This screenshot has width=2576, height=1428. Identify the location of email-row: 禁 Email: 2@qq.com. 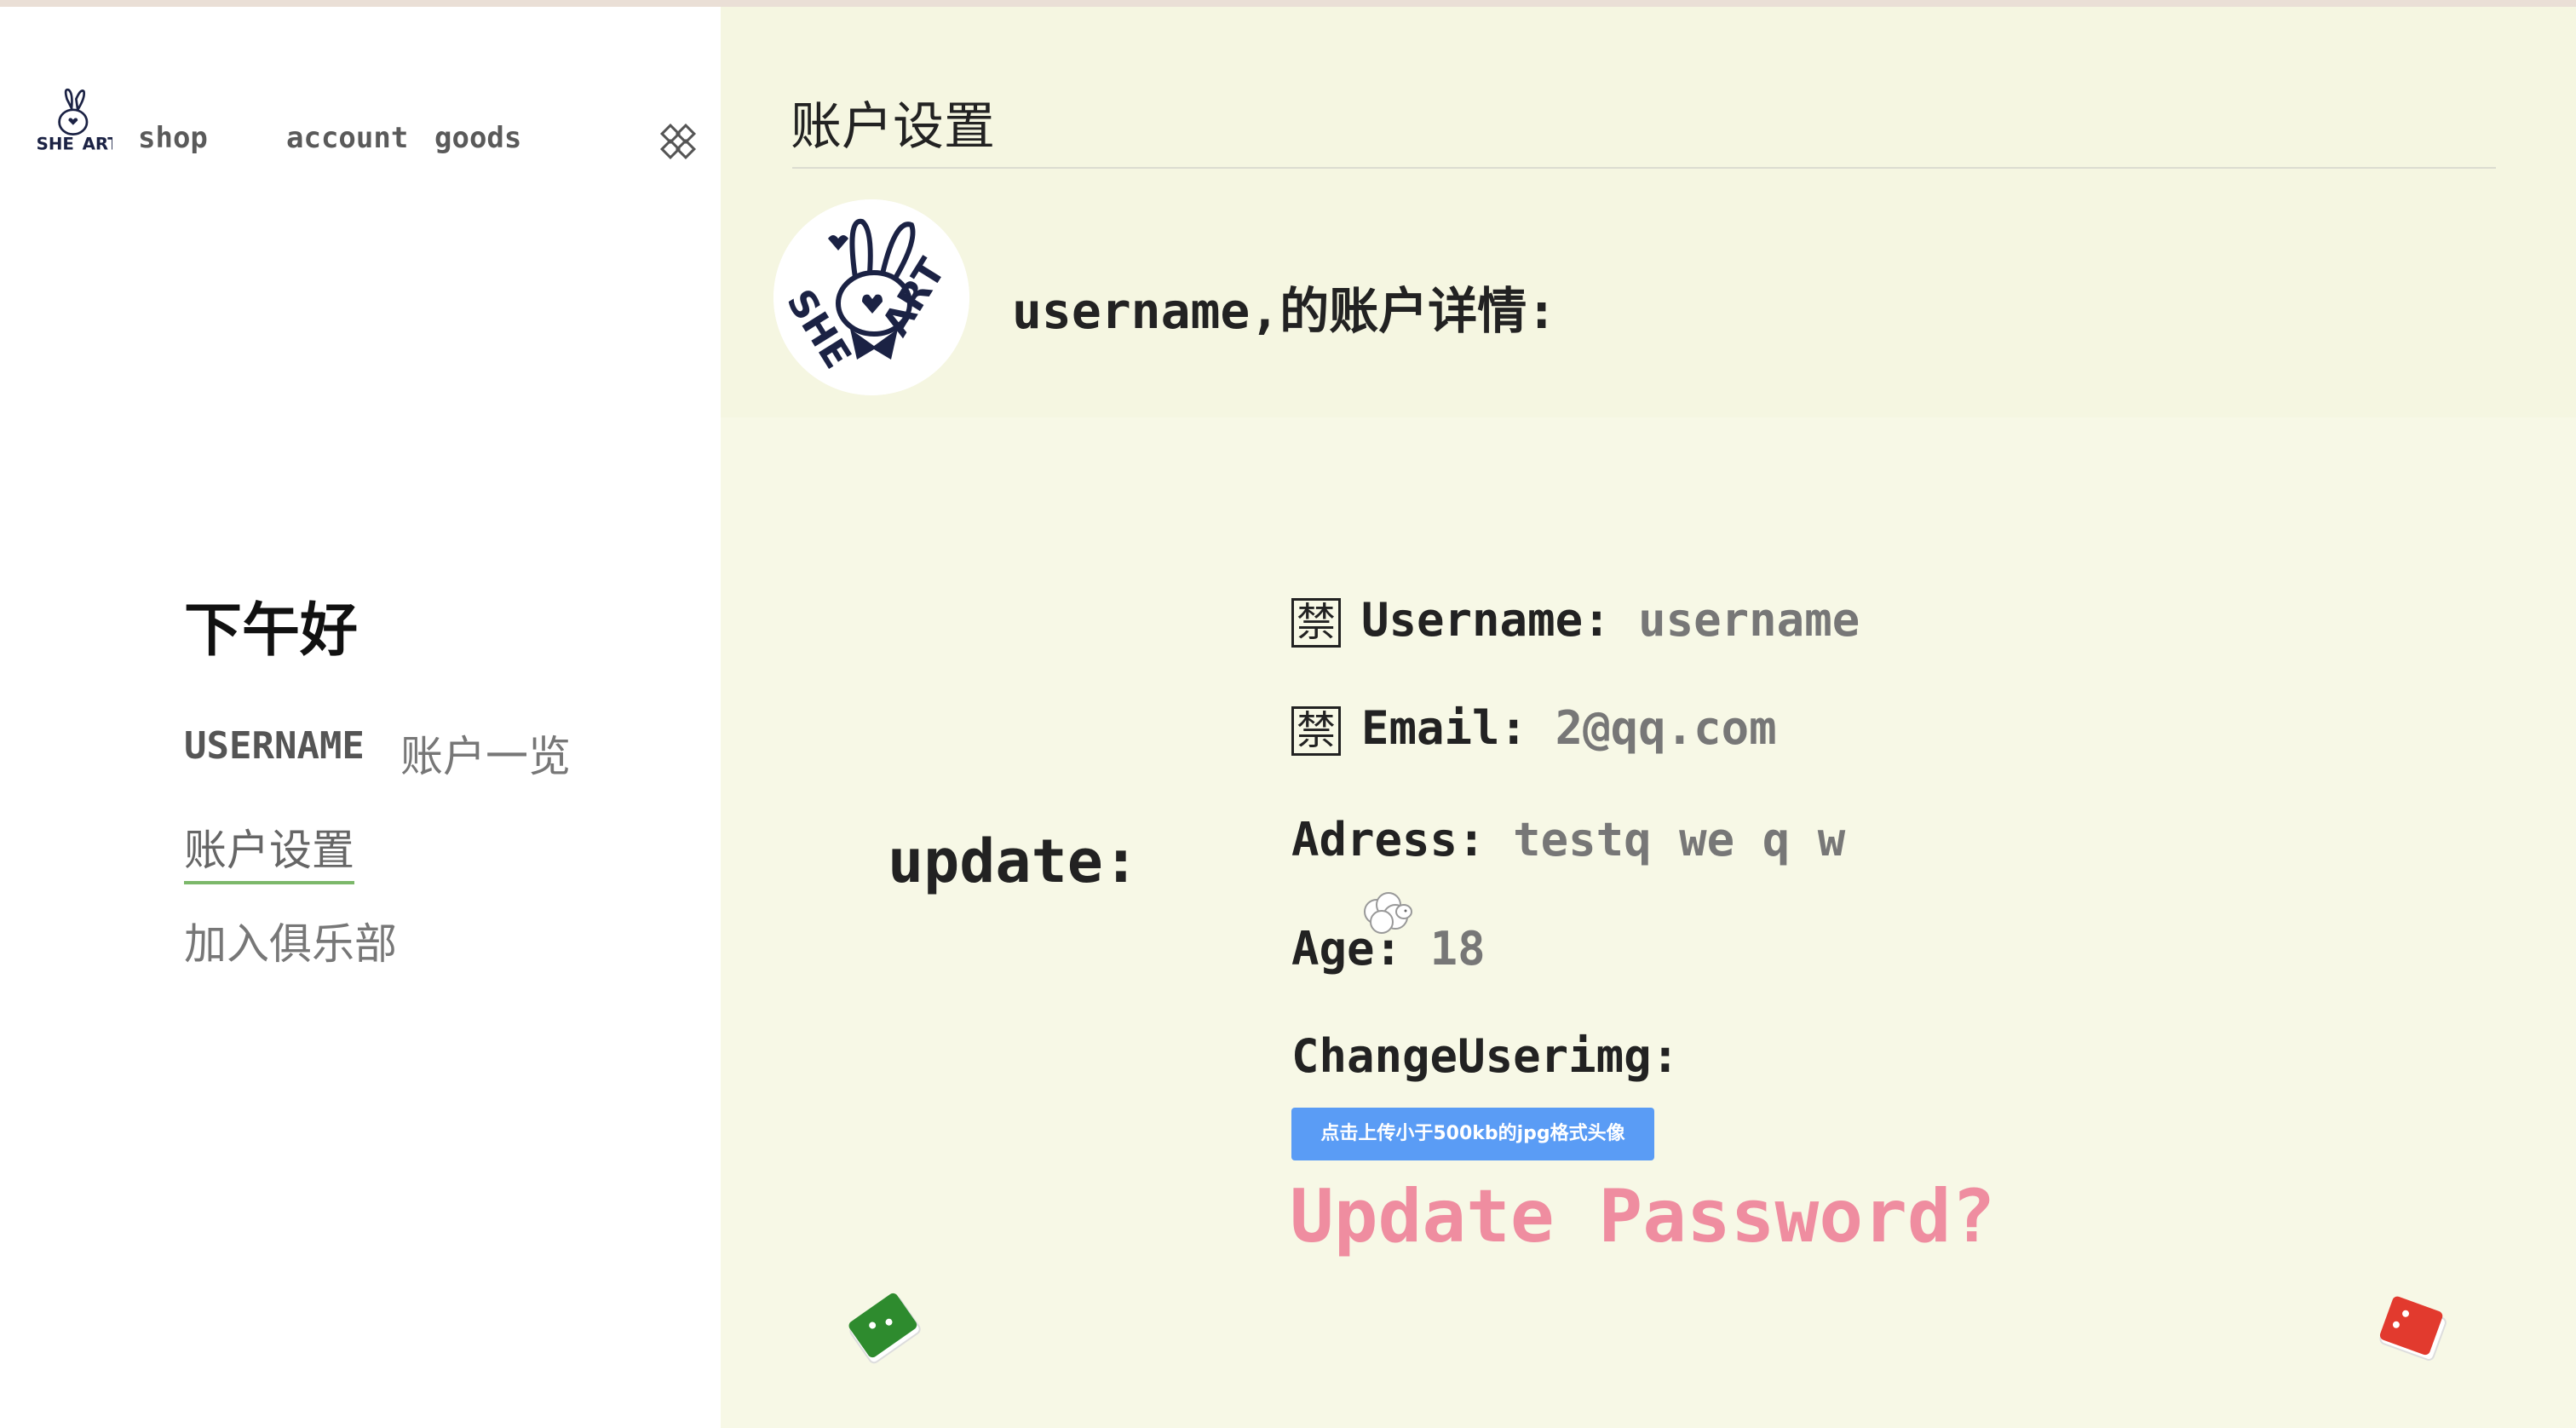
(1534, 729).